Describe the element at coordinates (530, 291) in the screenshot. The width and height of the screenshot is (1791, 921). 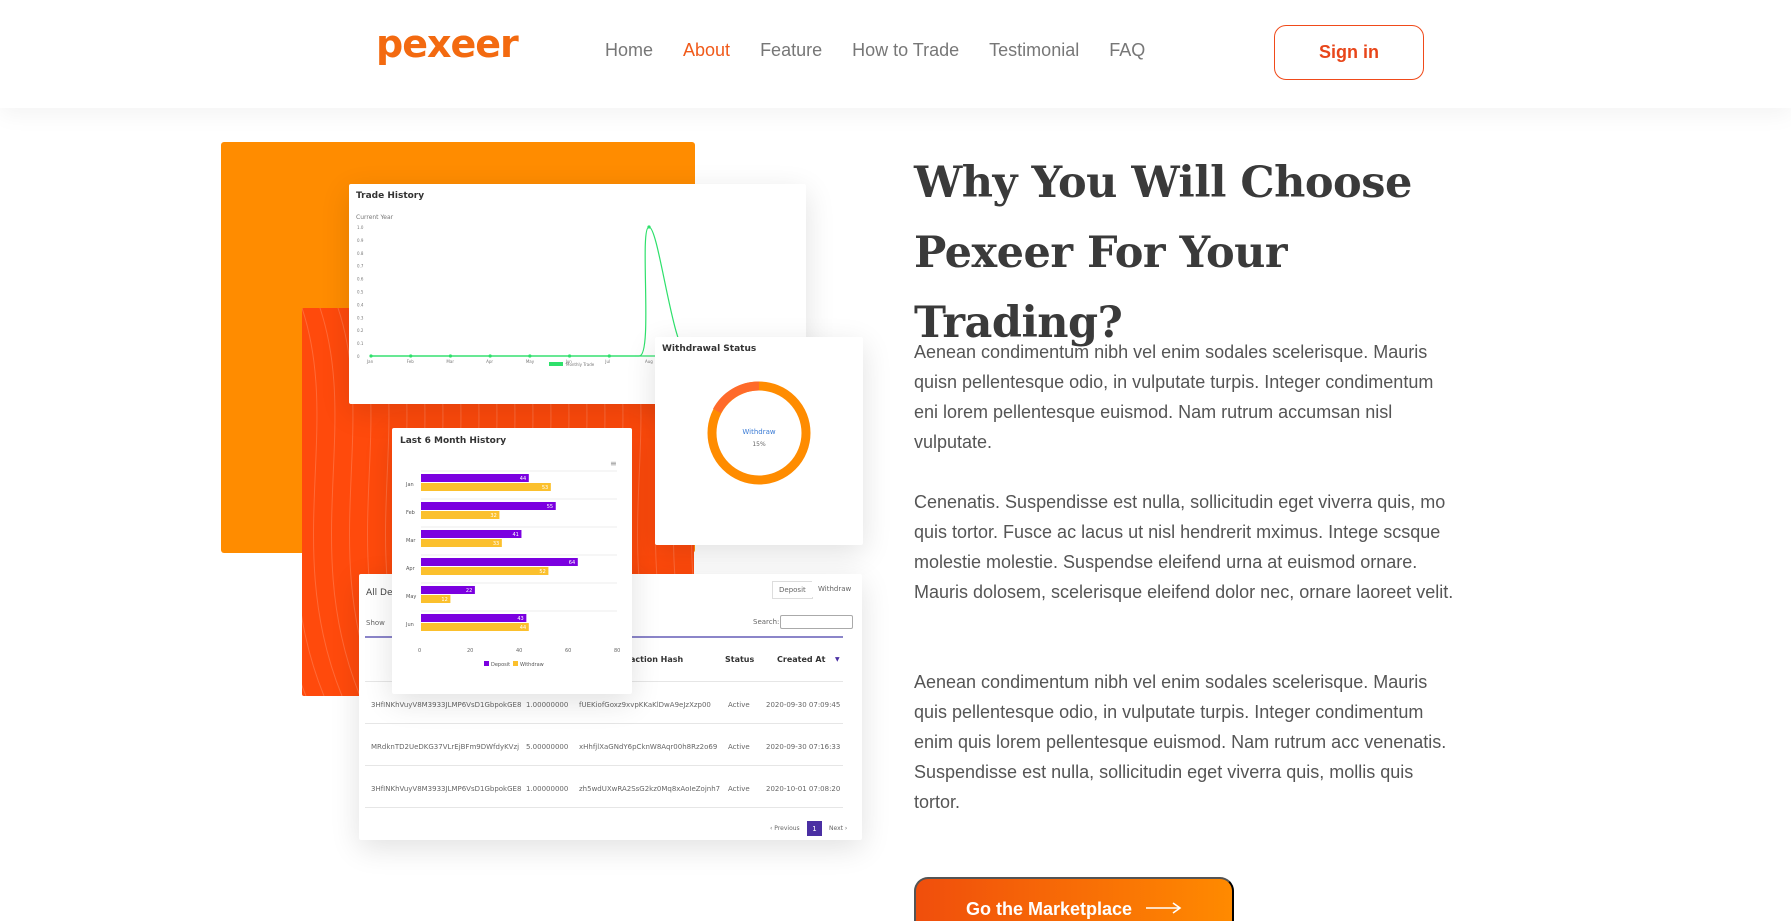
I see `series-line` at that location.